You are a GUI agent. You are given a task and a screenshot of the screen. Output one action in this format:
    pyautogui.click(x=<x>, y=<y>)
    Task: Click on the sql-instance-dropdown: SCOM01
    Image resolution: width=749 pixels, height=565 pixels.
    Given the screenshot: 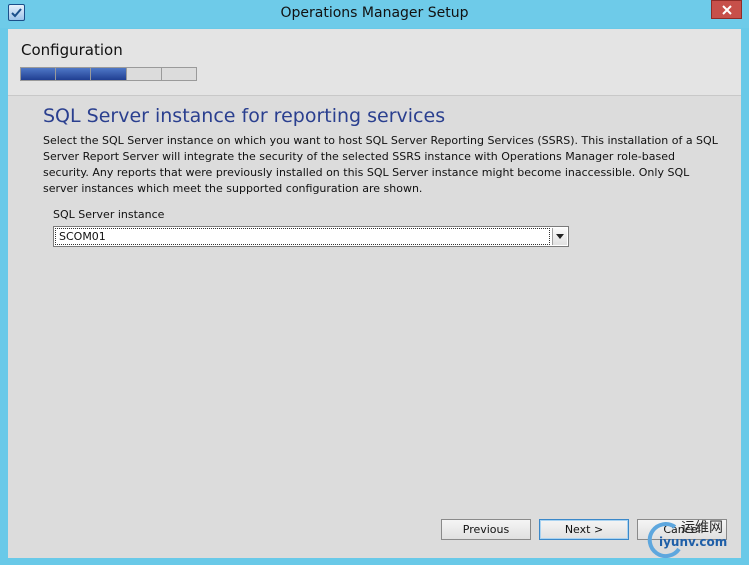 What is the action you would take?
    pyautogui.click(x=311, y=236)
    